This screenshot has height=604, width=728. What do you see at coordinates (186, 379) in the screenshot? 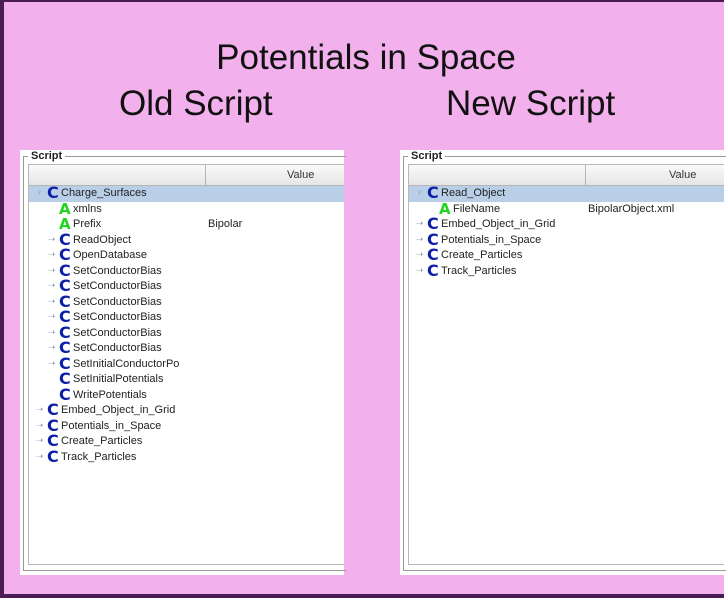
I see `tree-row: C SetInitialPotentials` at bounding box center [186, 379].